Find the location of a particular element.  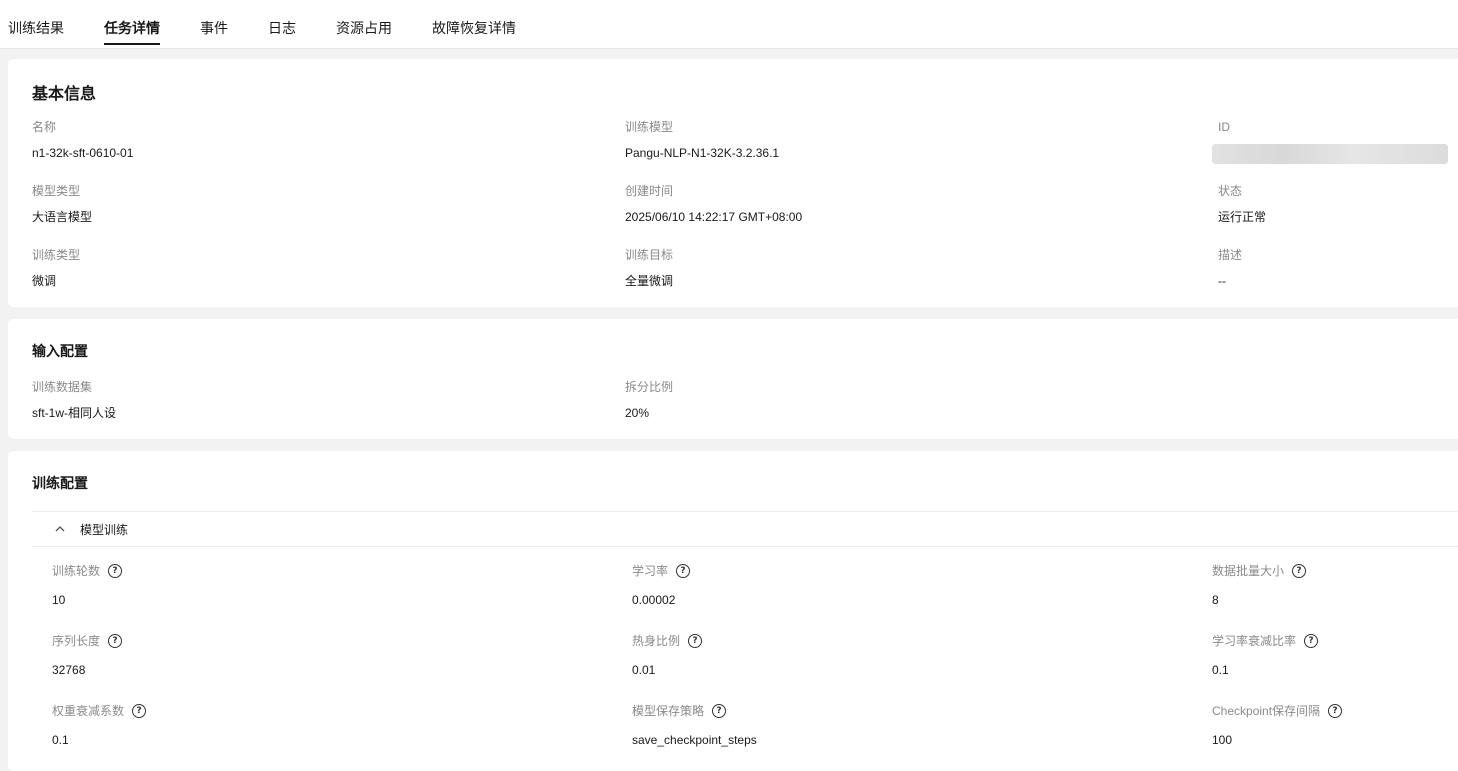

param-label-text: 权重衰减系数 is located at coordinates (88, 711).